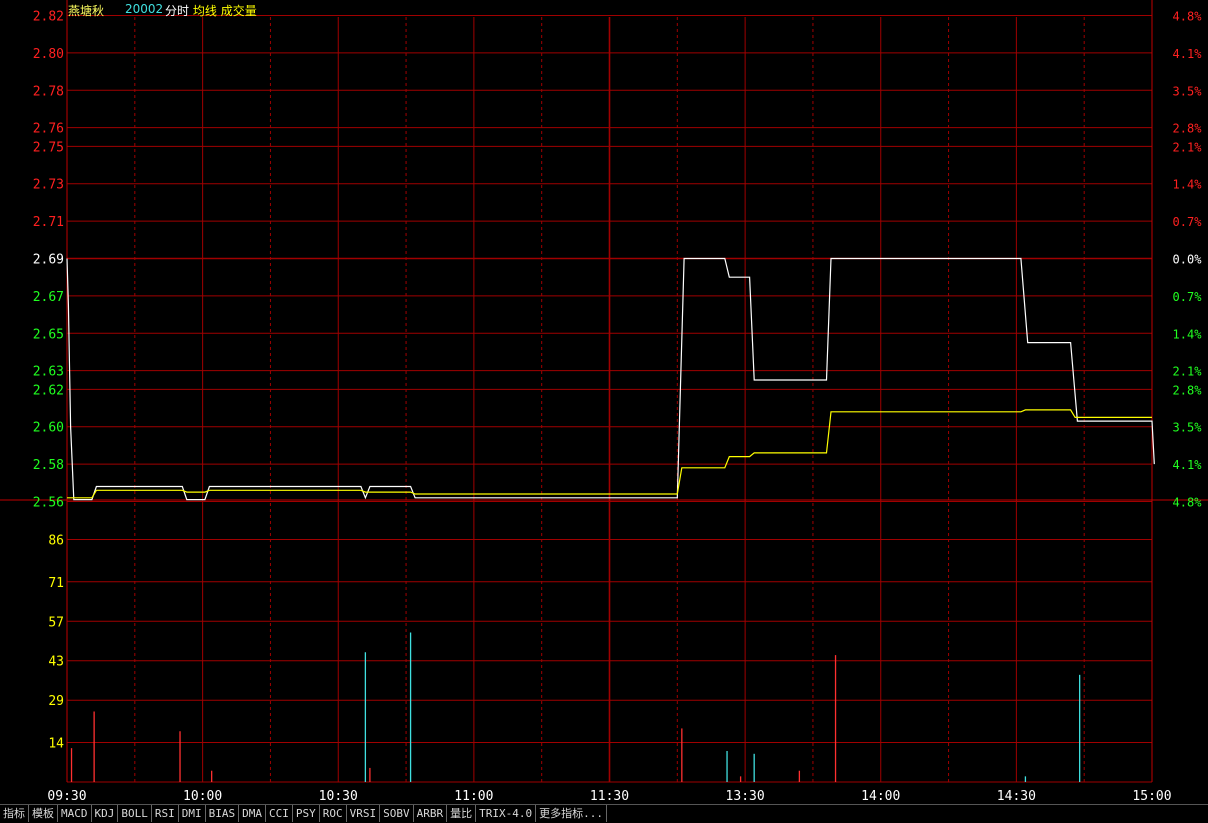 The width and height of the screenshot is (1208, 823). What do you see at coordinates (56, 662) in the screenshot?
I see `volume-tick-label: 43` at bounding box center [56, 662].